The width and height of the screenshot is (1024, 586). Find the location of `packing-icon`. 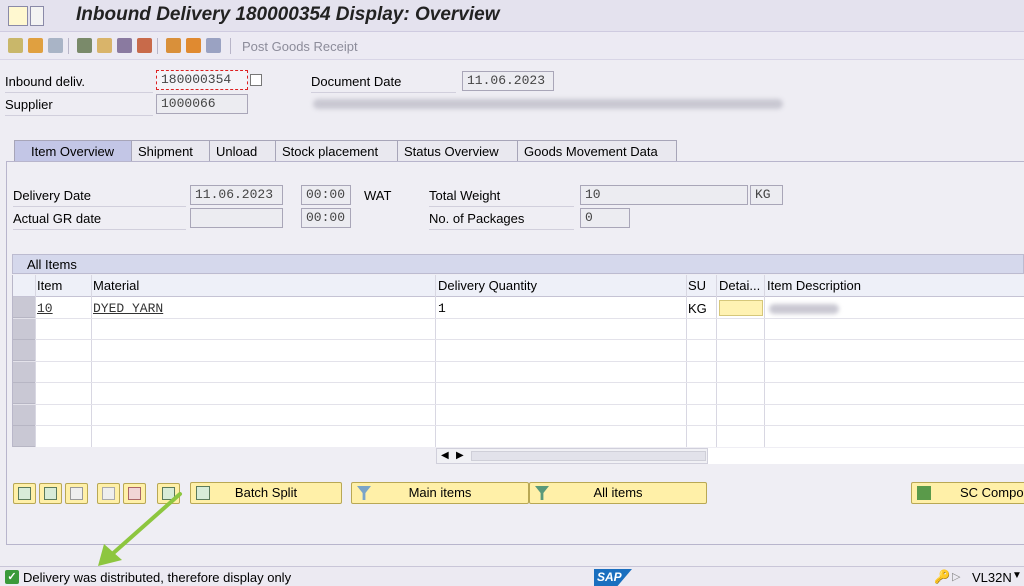

packing-icon is located at coordinates (173, 45).